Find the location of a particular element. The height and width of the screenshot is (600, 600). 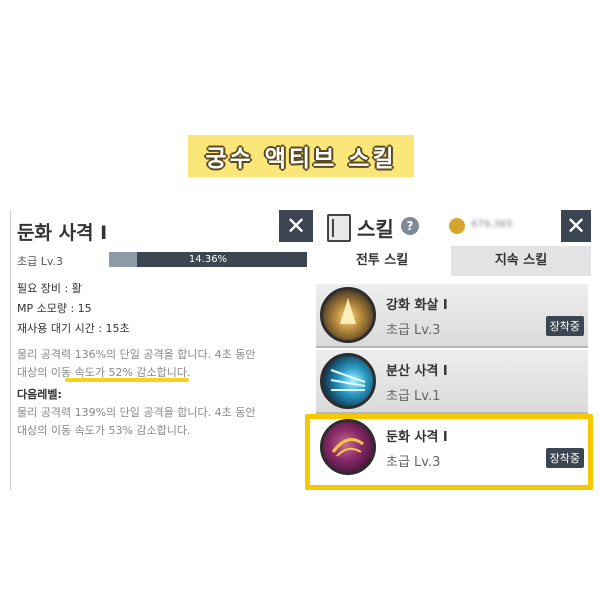

selected-skill-highlight is located at coordinates (449, 452).